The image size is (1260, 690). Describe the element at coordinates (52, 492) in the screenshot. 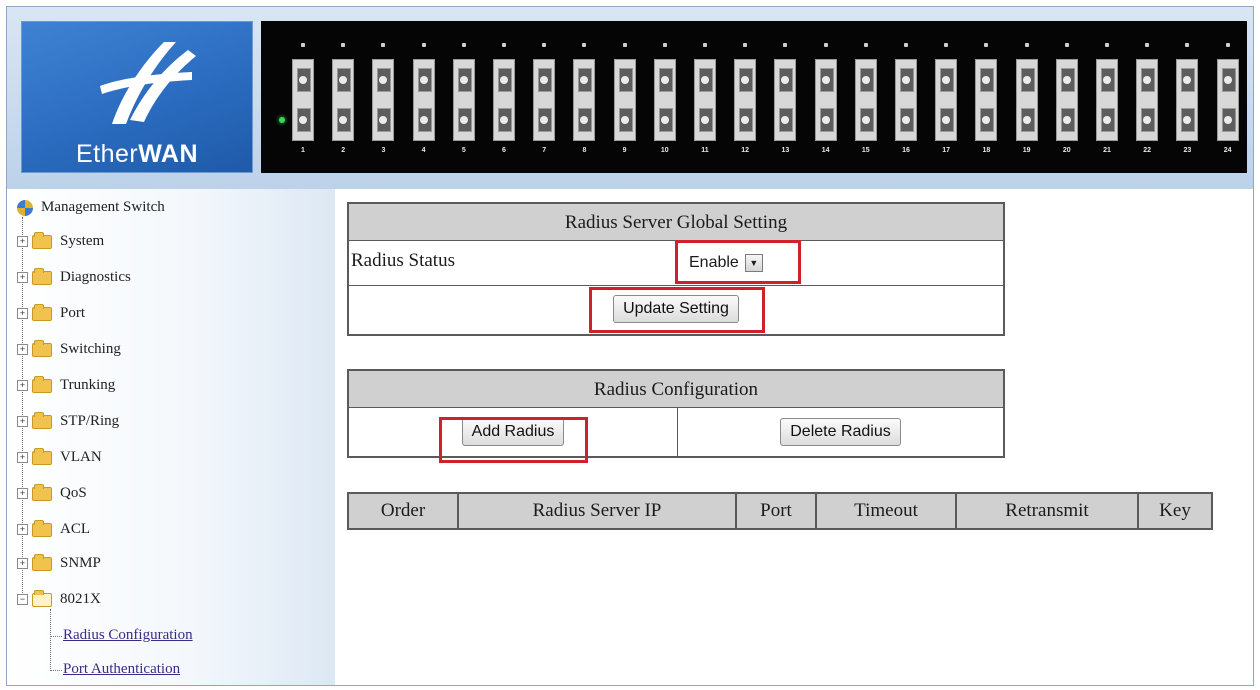

I see `sidebar-item-qos: + QoS` at that location.